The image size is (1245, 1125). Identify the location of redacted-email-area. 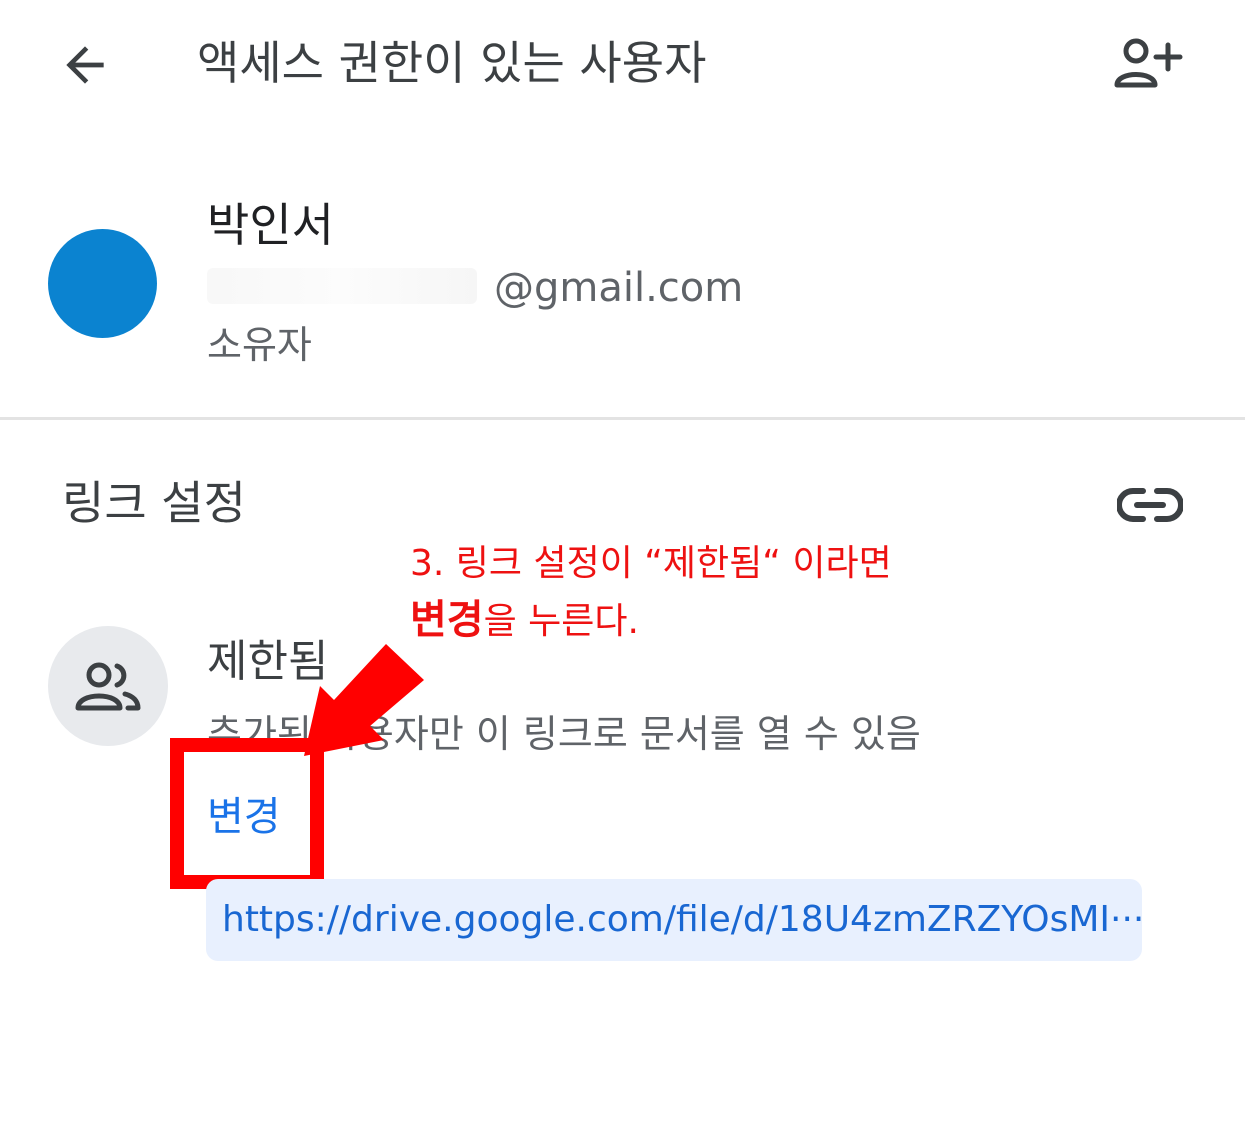
(342, 286).